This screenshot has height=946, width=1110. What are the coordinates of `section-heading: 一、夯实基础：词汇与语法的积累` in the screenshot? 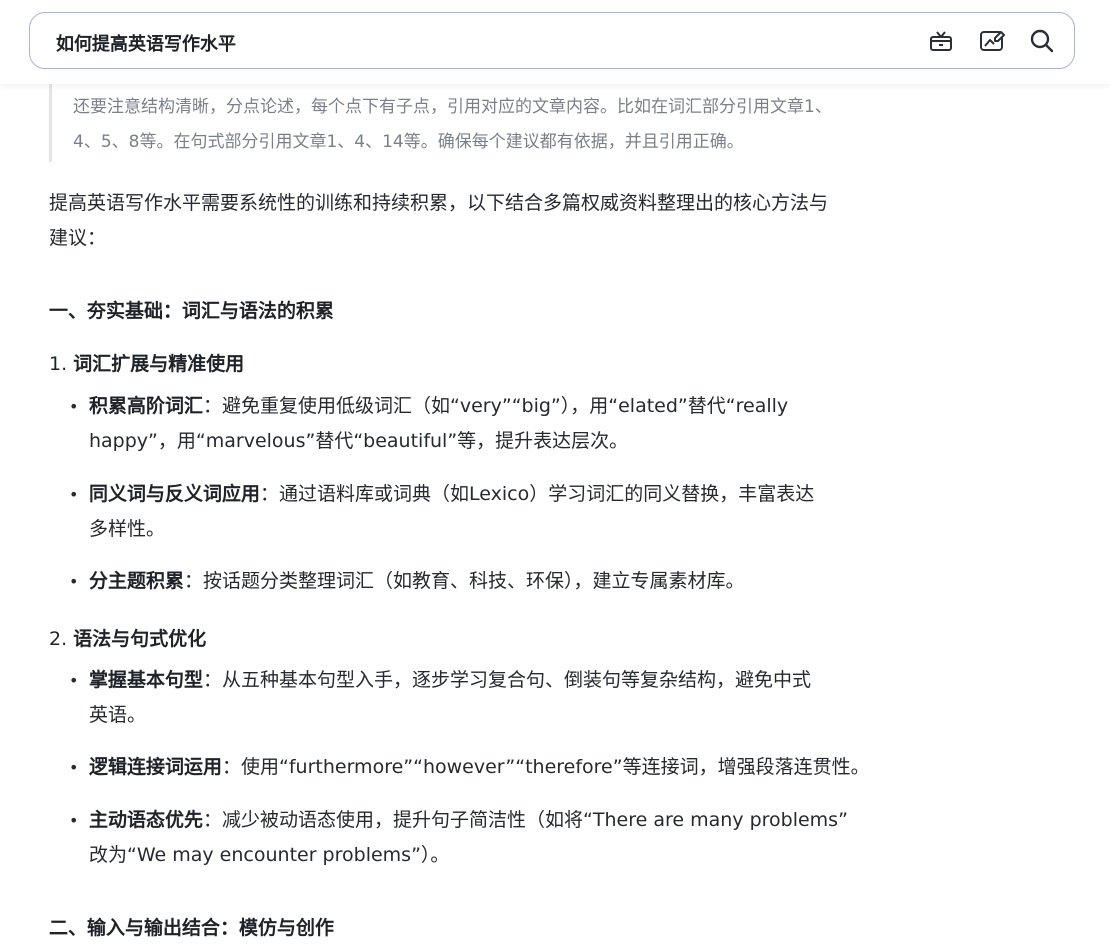 It's located at (192, 311).